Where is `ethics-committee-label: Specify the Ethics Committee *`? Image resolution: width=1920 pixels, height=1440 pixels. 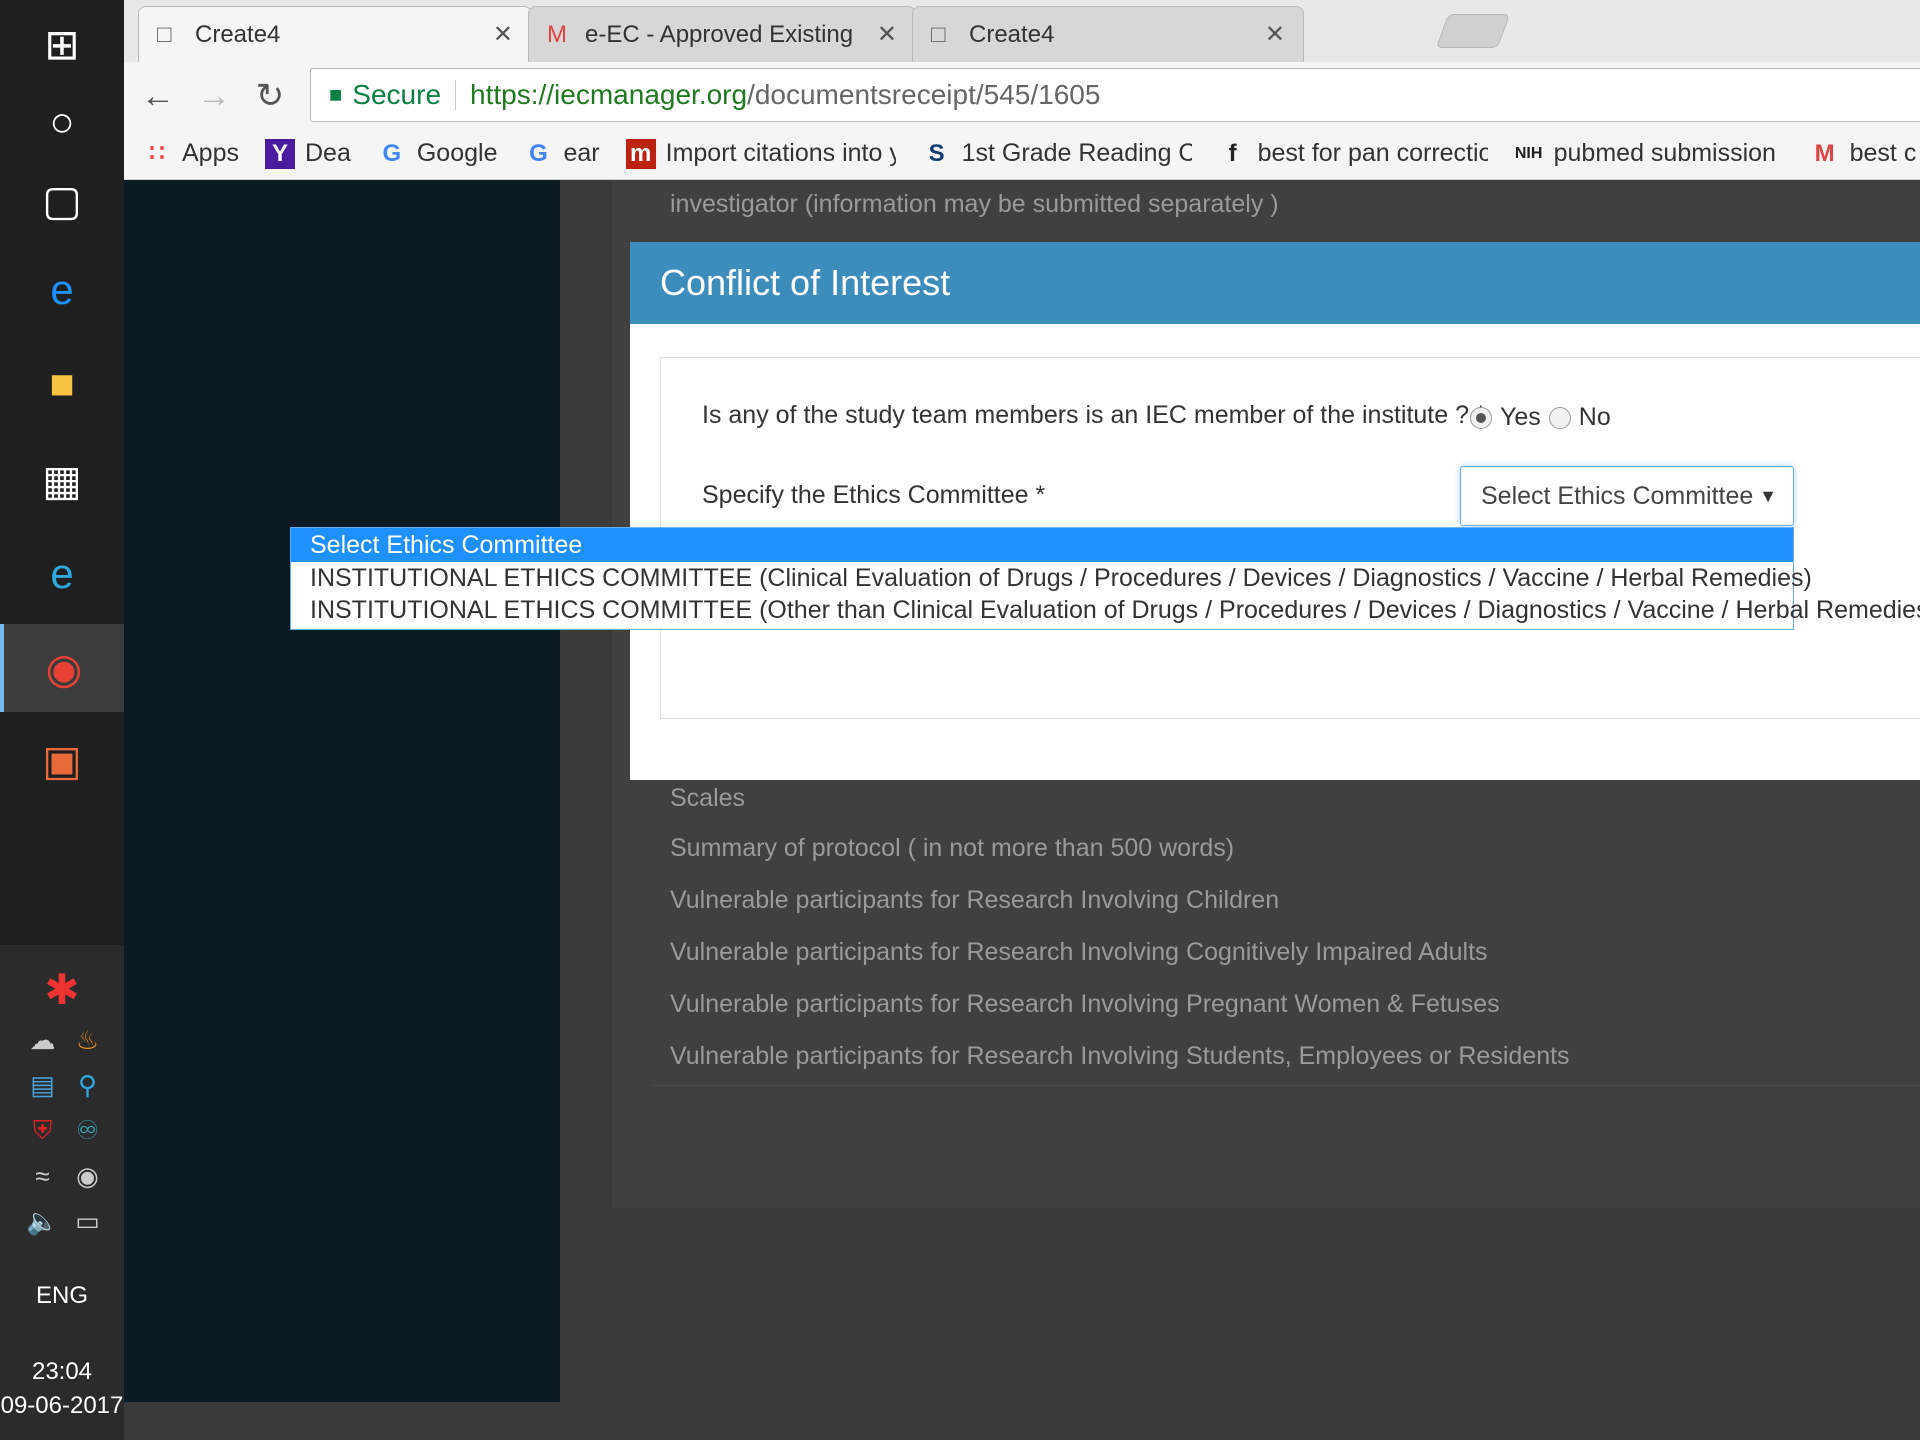
ethics-committee-label: Specify the Ethics Committee * is located at coordinates (874, 495).